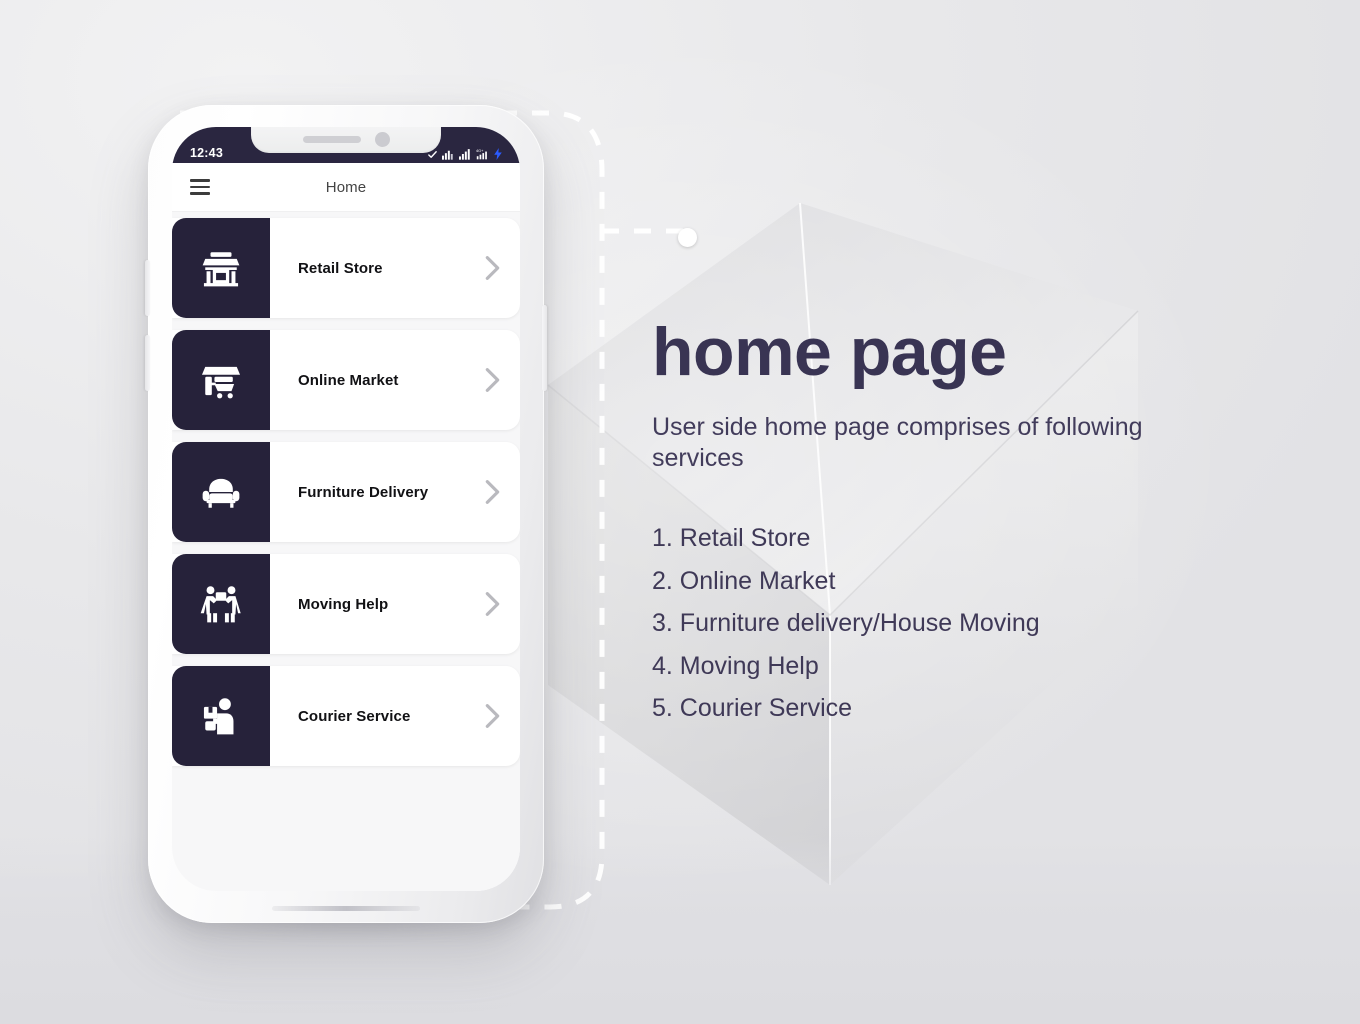 The height and width of the screenshot is (1024, 1360). I want to click on service-list-item: 2. Online Market, so click(744, 580).